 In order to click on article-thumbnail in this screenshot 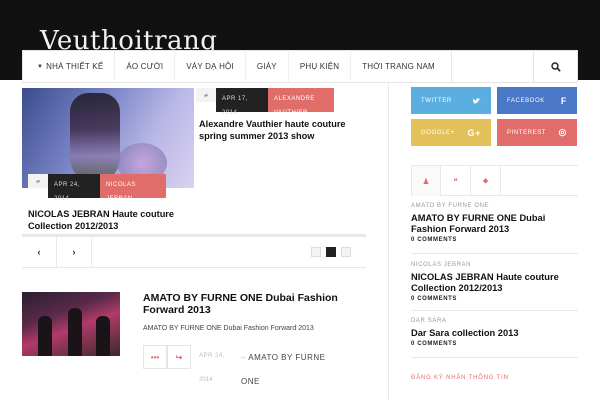, I will do `click(71, 324)`.